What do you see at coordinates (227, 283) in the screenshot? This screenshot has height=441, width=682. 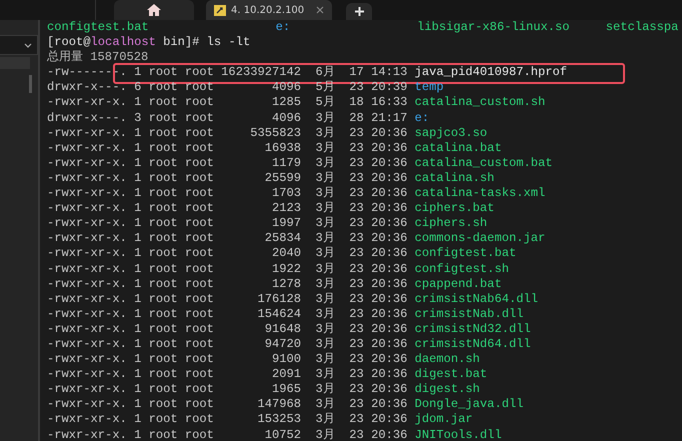 I see `file-details: -rwxr-xr-x. 1 root root 1278 3月 23 20:36` at bounding box center [227, 283].